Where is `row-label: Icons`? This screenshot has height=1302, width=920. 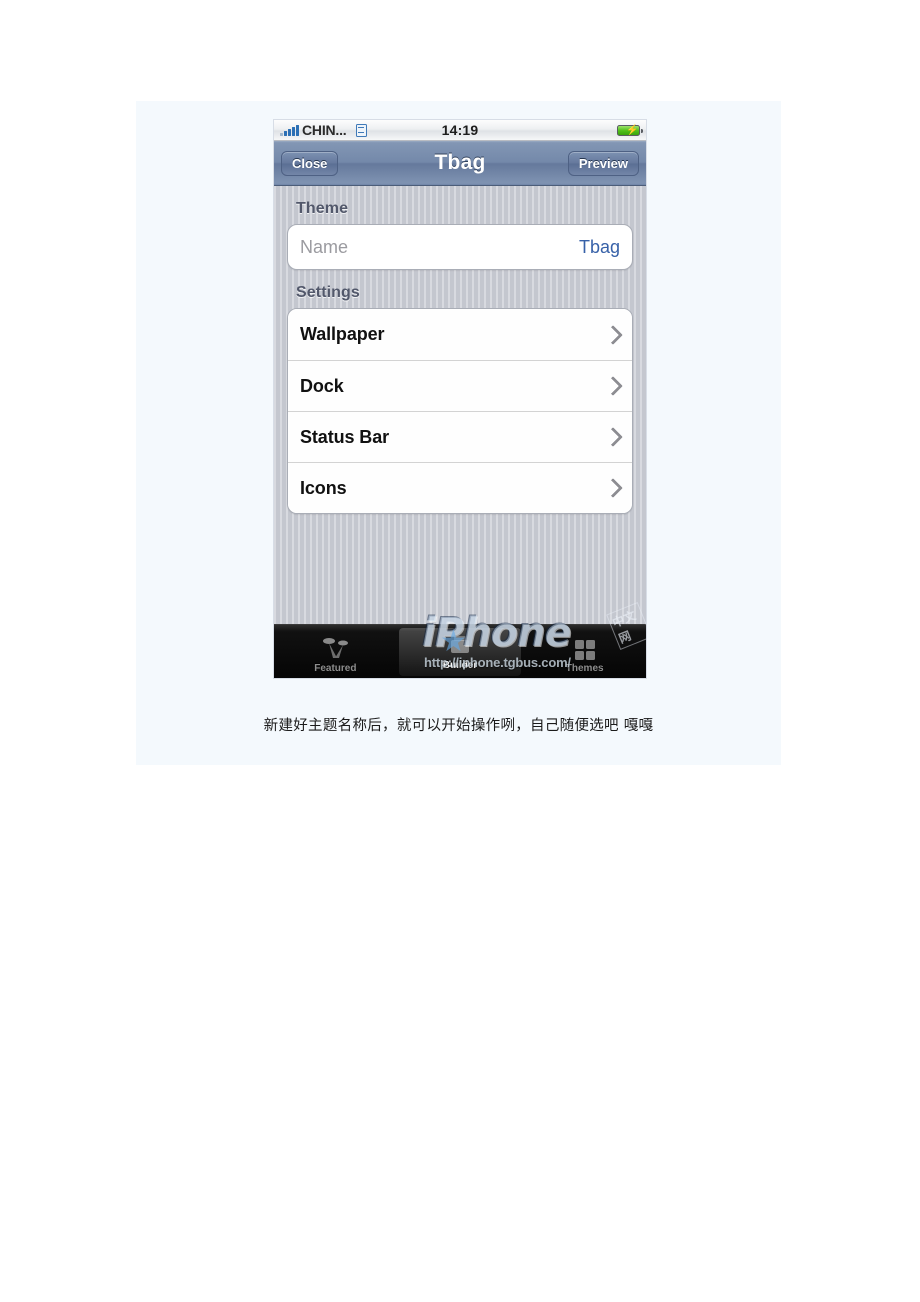 row-label: Icons is located at coordinates (323, 487).